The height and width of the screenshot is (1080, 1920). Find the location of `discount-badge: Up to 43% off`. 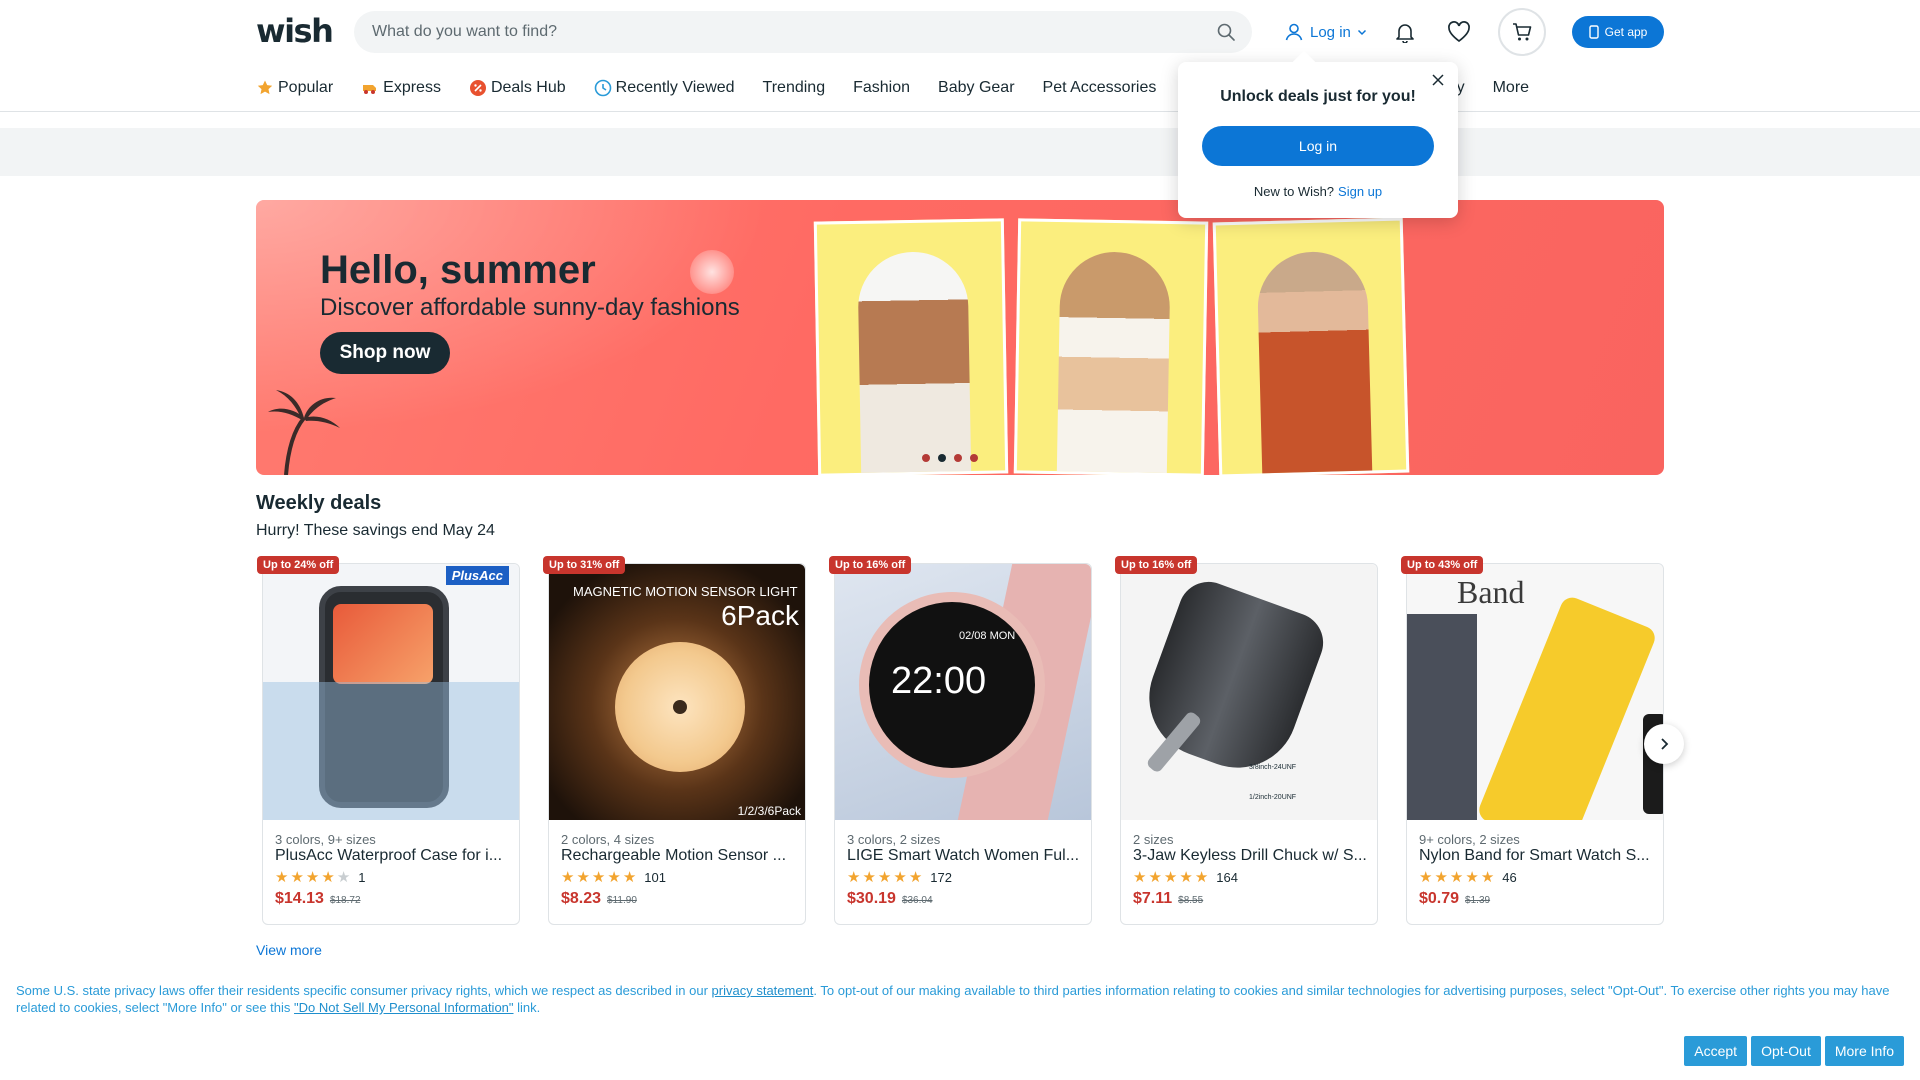

discount-badge: Up to 43% off is located at coordinates (1442, 565).